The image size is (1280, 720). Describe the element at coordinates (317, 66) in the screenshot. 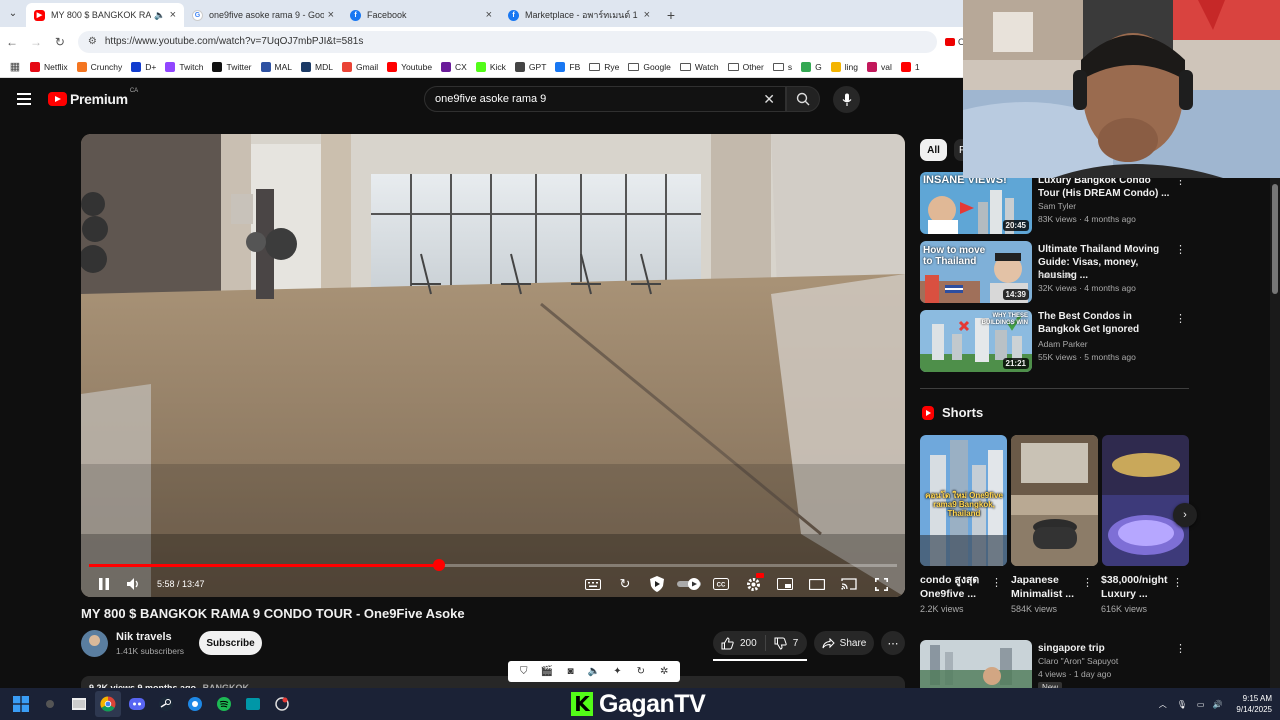

I see `bookmark-mdl: MDL` at that location.